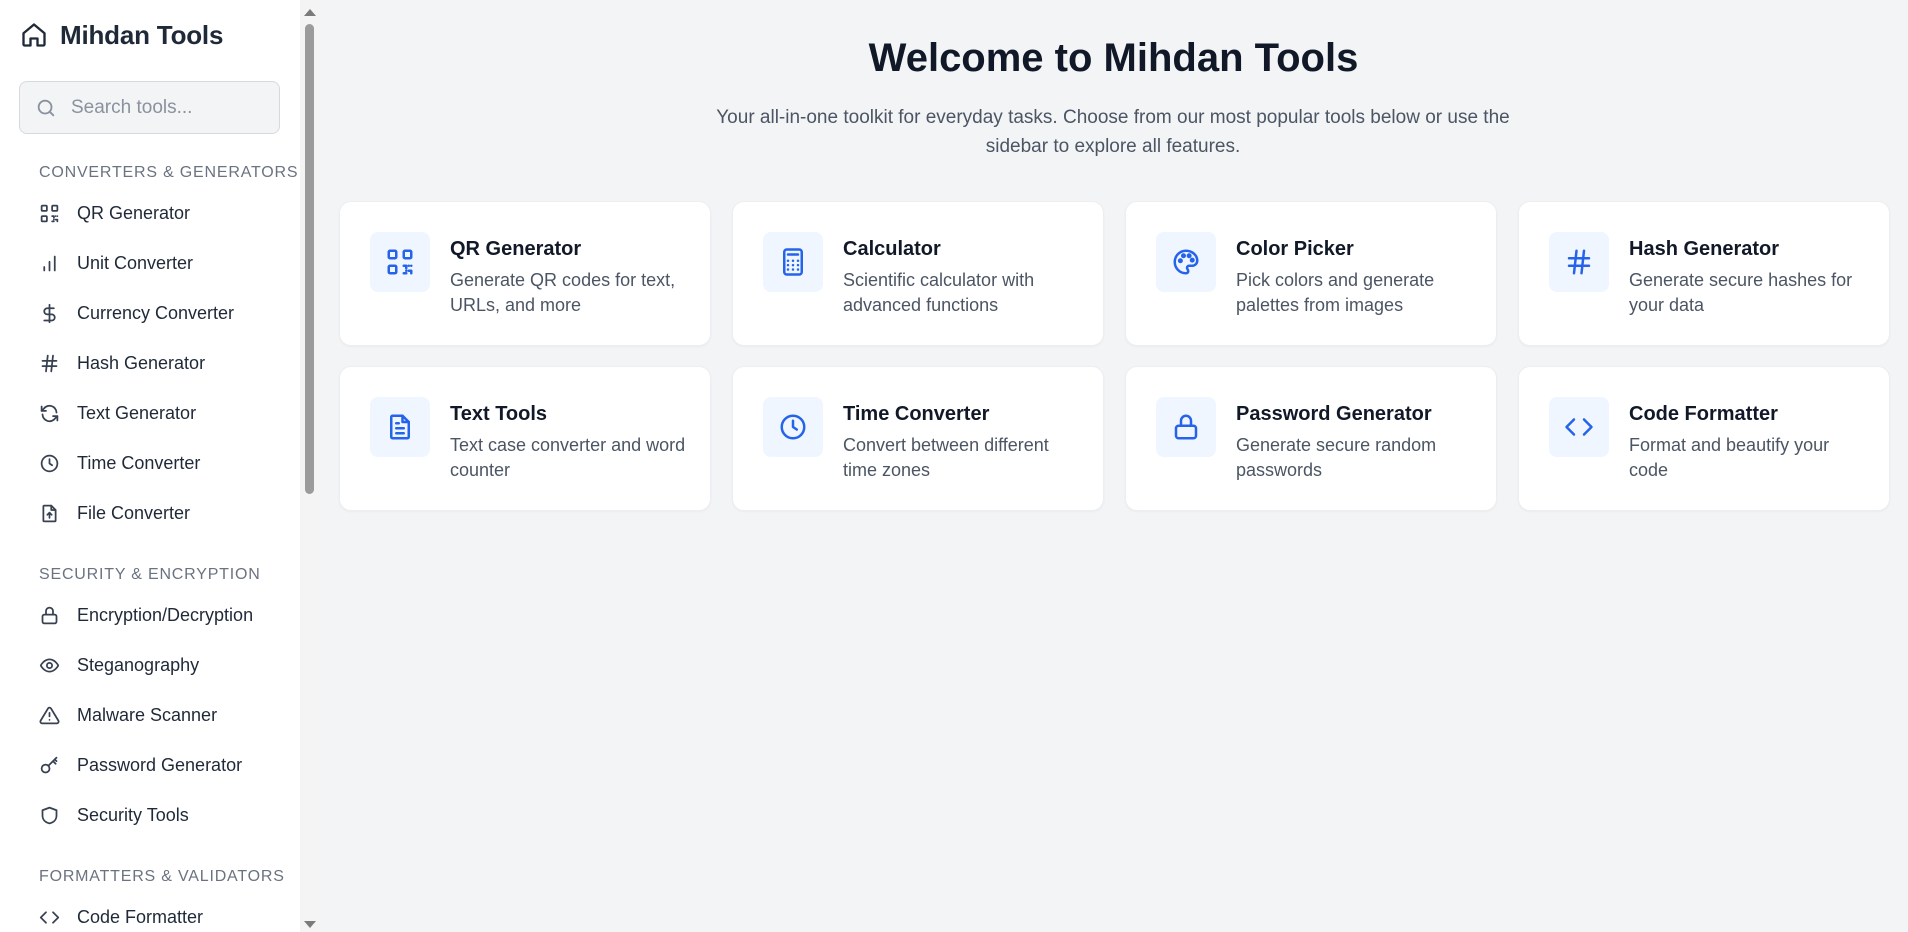 The height and width of the screenshot is (932, 1908). I want to click on tool-card-title: Time Converter, so click(916, 414).